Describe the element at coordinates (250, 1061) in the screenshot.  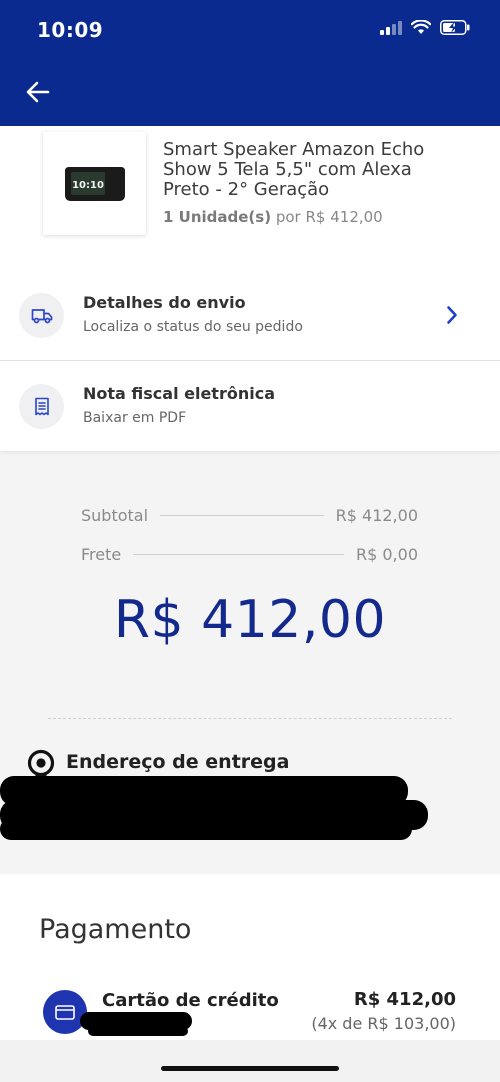
I see `bottom-band` at that location.